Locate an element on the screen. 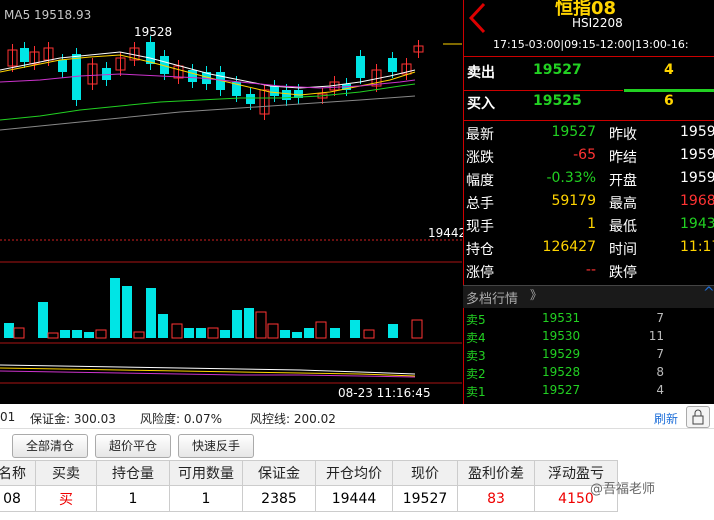  column-header: 持仓量 is located at coordinates (133, 473).